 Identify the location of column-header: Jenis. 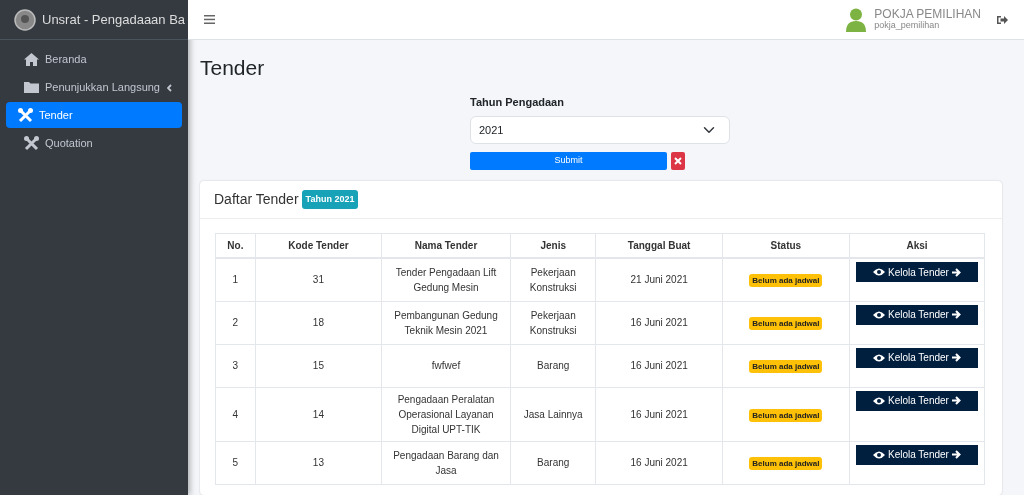
(553, 245).